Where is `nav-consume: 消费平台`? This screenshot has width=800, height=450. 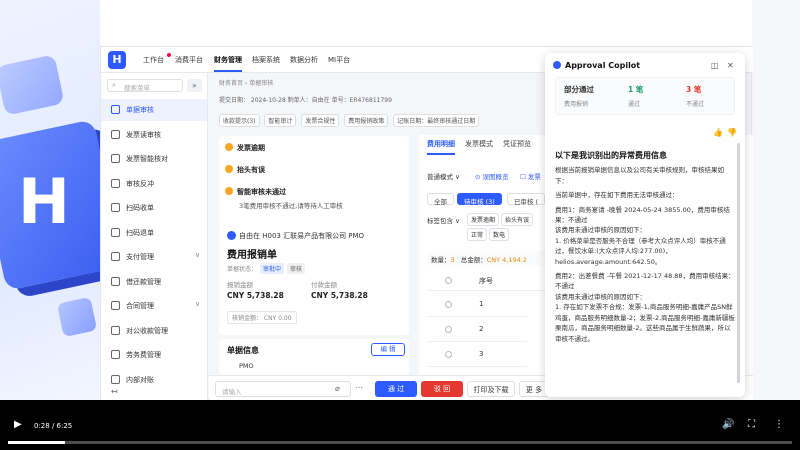
nav-consume: 消费平台 is located at coordinates (189, 60).